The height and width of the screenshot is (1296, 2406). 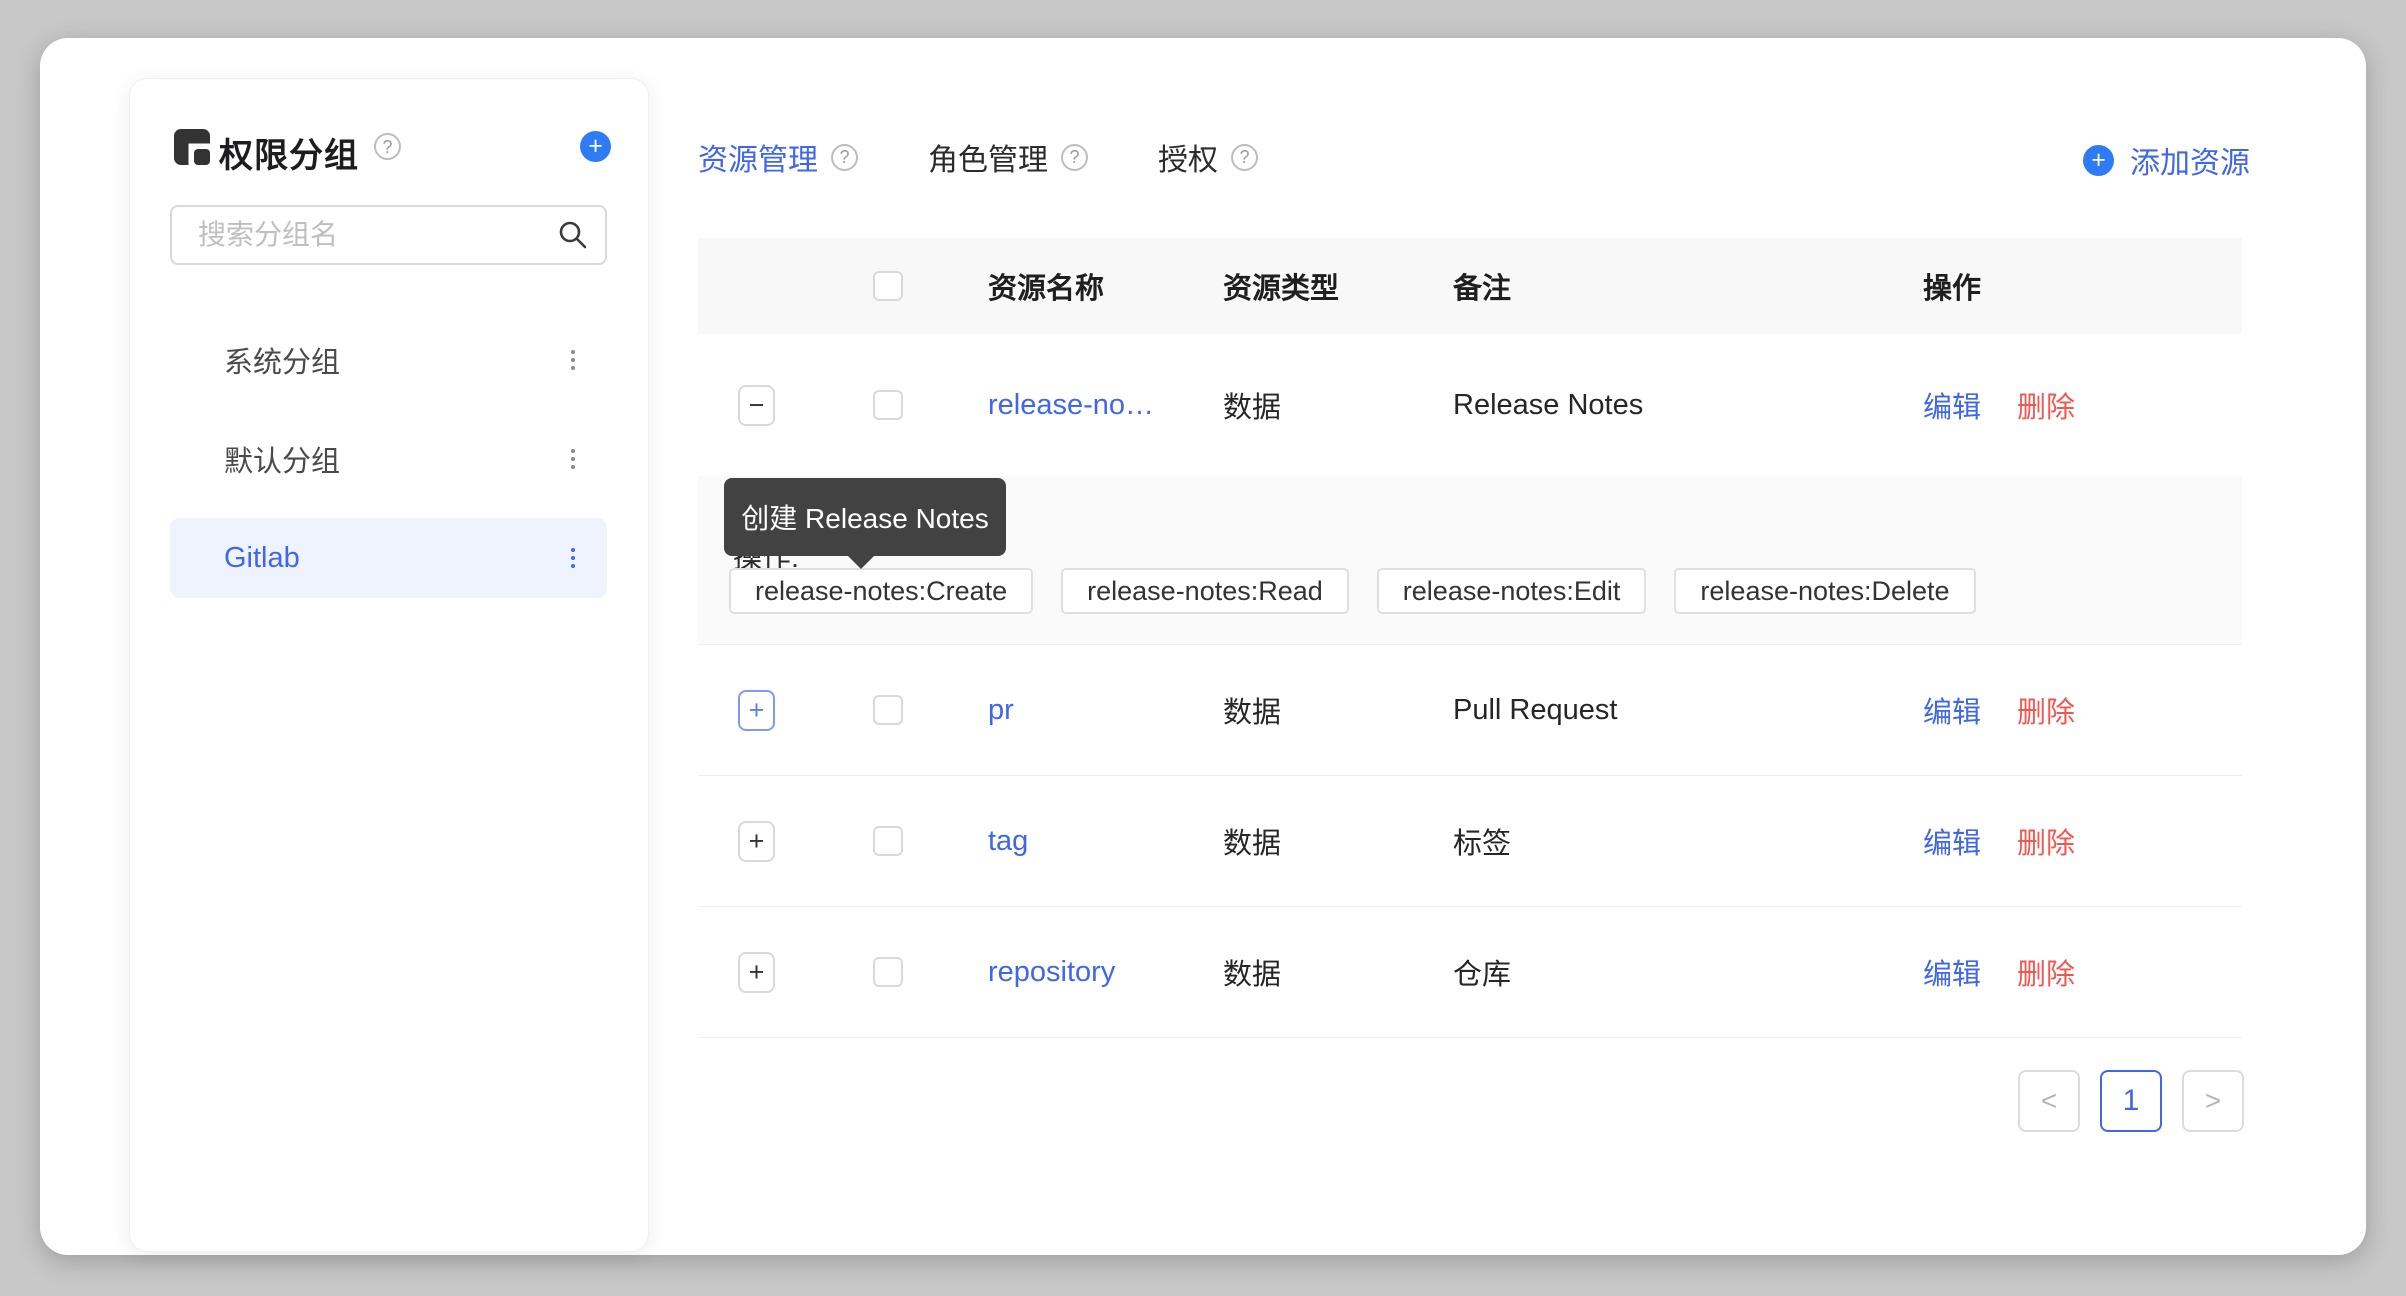 What do you see at coordinates (388, 360) in the screenshot?
I see `sidebar-item-system-group: 系统分组` at bounding box center [388, 360].